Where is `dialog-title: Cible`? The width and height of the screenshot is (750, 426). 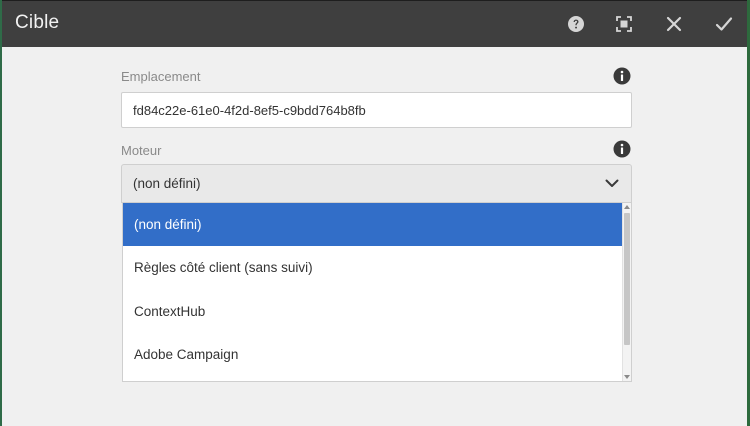
dialog-title: Cible is located at coordinates (37, 22).